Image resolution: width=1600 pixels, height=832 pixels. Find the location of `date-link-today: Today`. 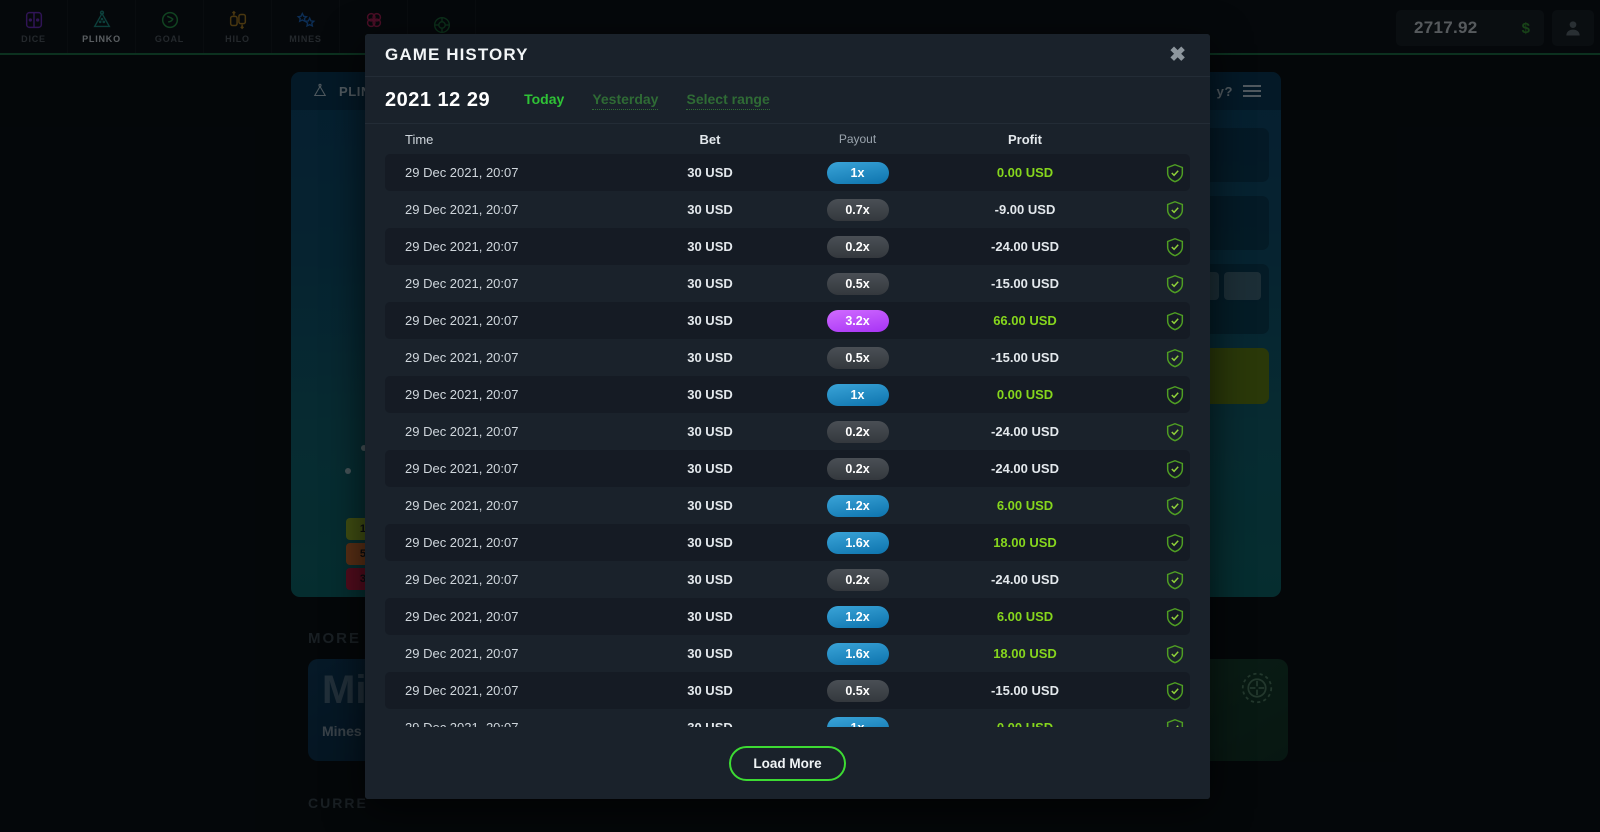

date-link-today: Today is located at coordinates (544, 100).